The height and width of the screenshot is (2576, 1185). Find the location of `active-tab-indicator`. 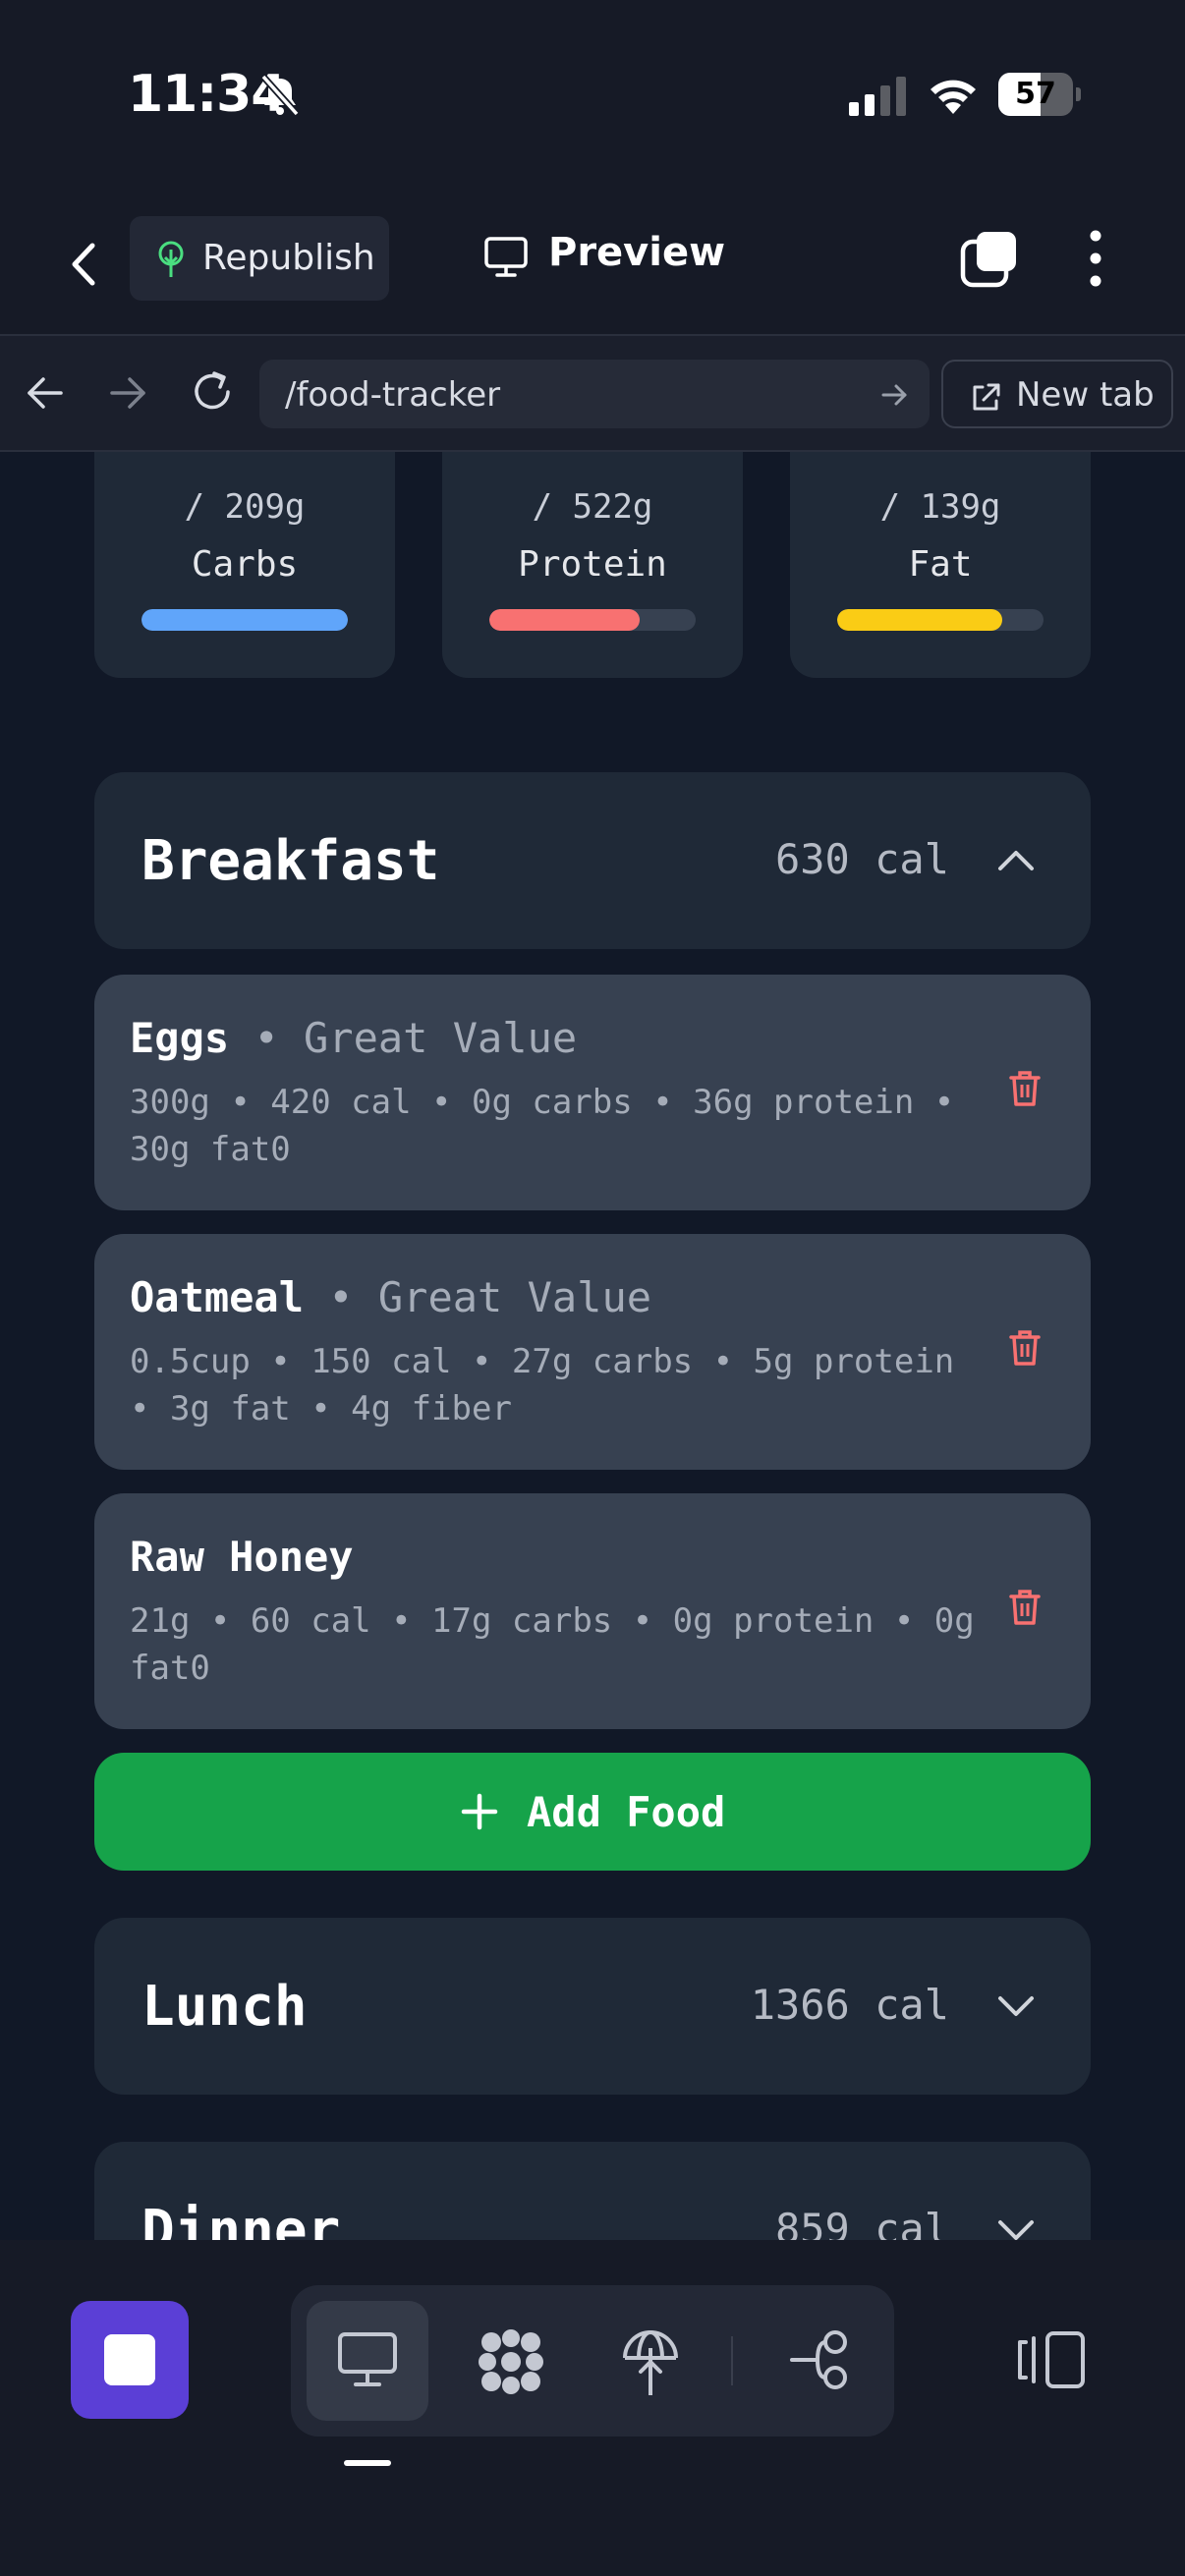

active-tab-indicator is located at coordinates (368, 2463).